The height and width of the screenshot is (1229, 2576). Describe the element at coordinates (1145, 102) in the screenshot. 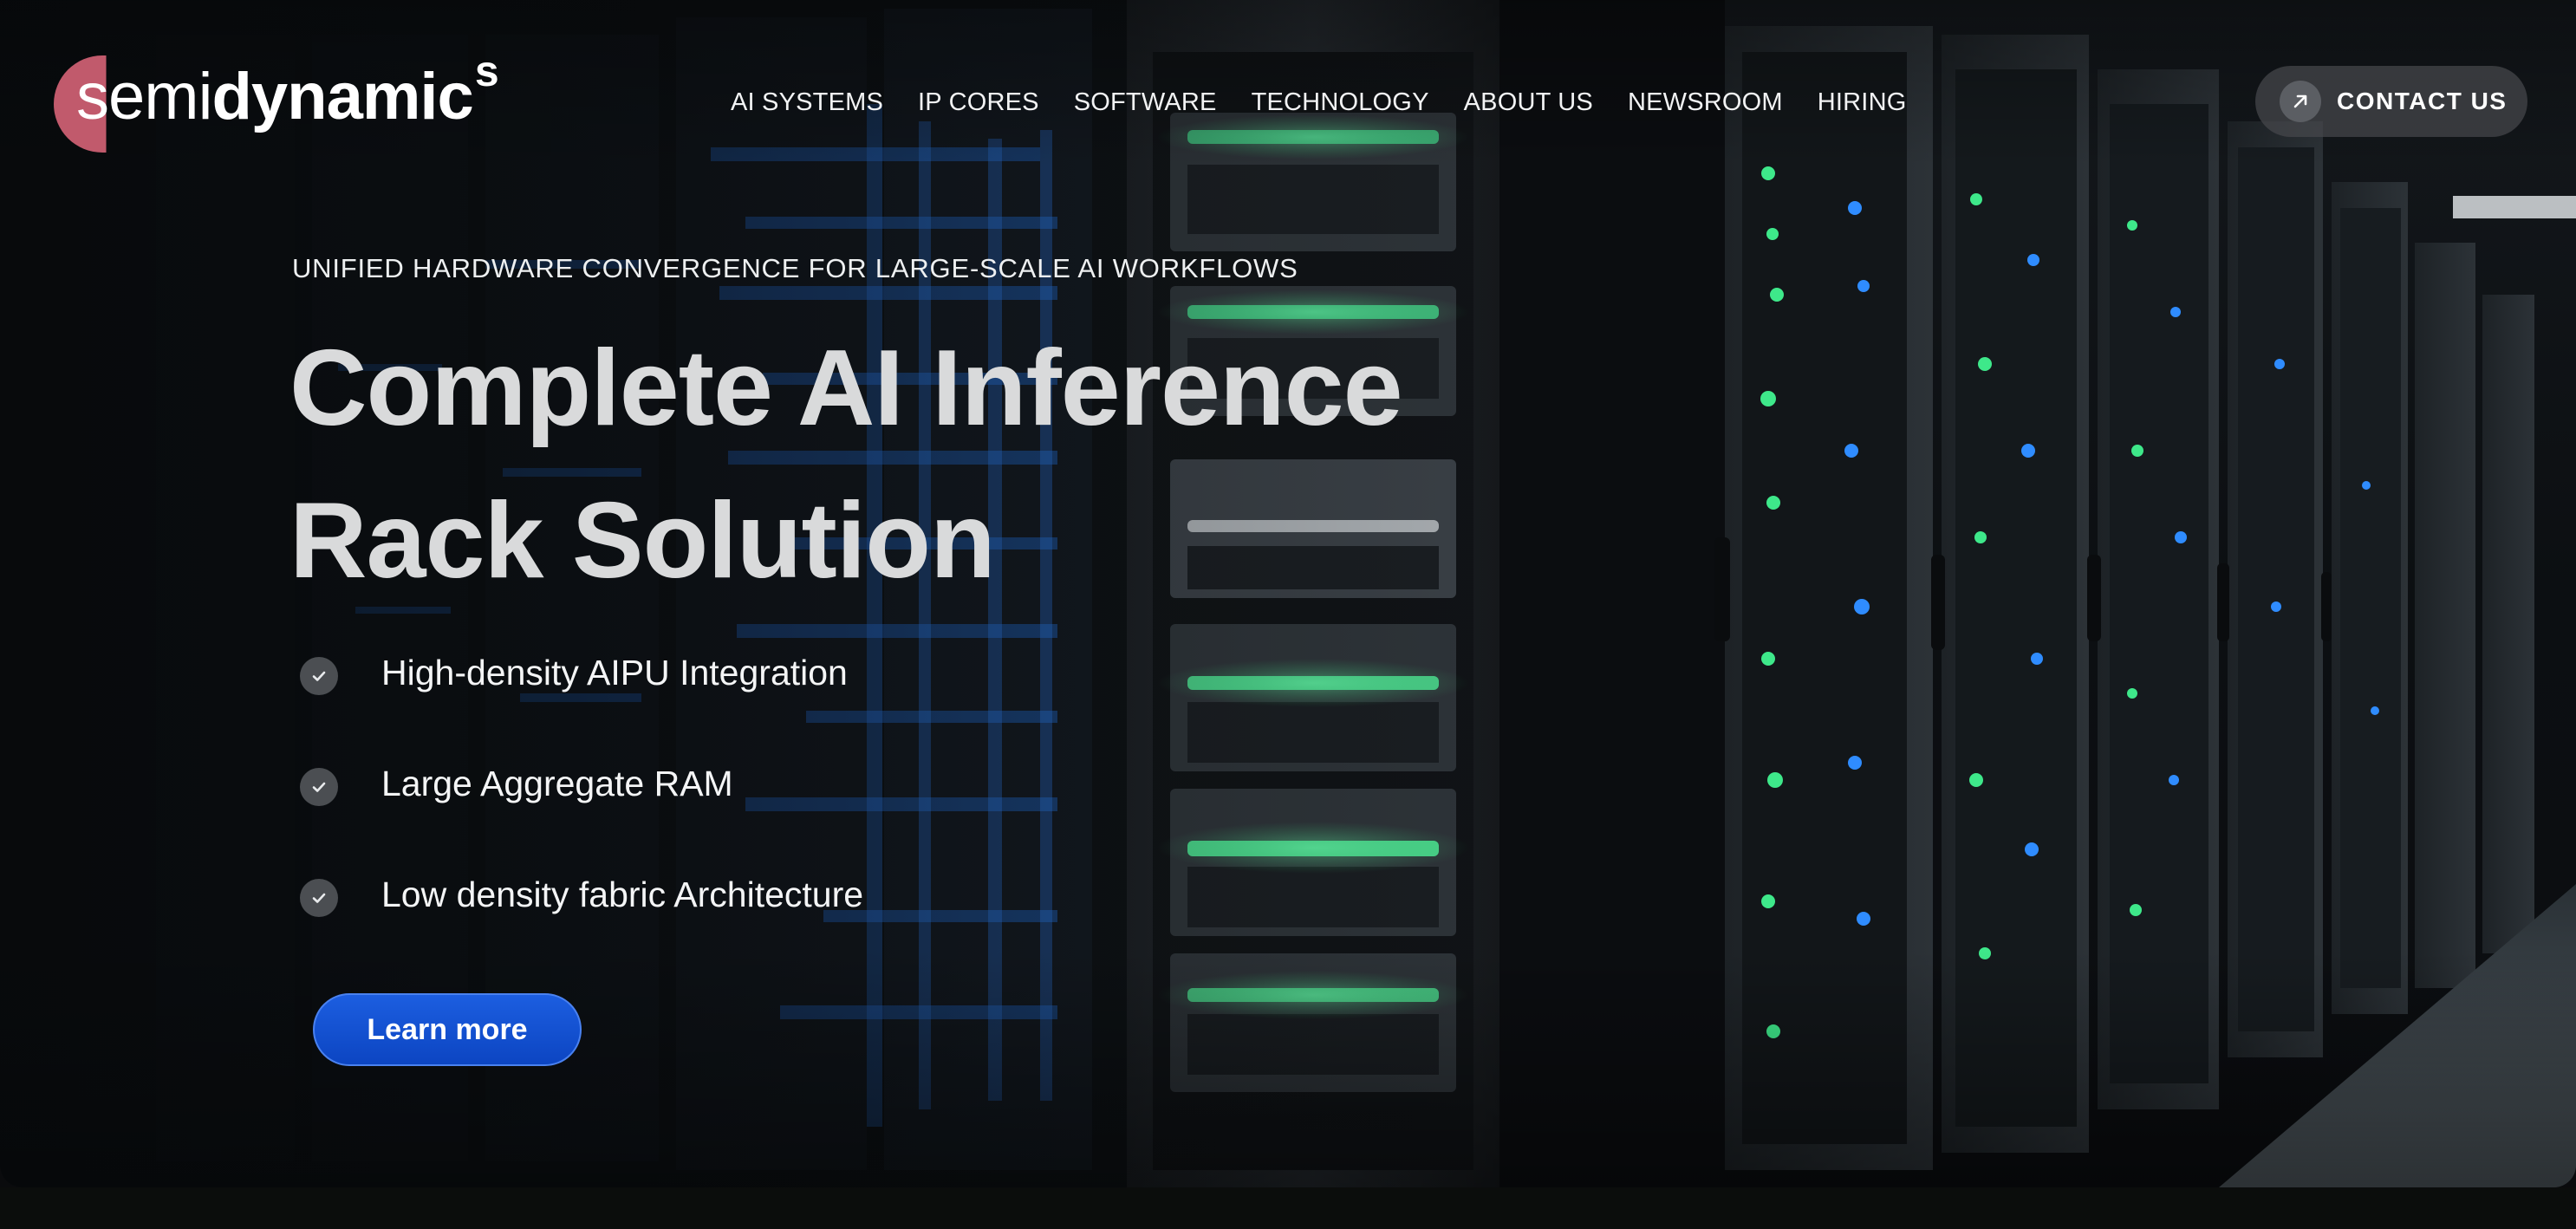

I see `nav-item-software: SOFTWARE` at that location.